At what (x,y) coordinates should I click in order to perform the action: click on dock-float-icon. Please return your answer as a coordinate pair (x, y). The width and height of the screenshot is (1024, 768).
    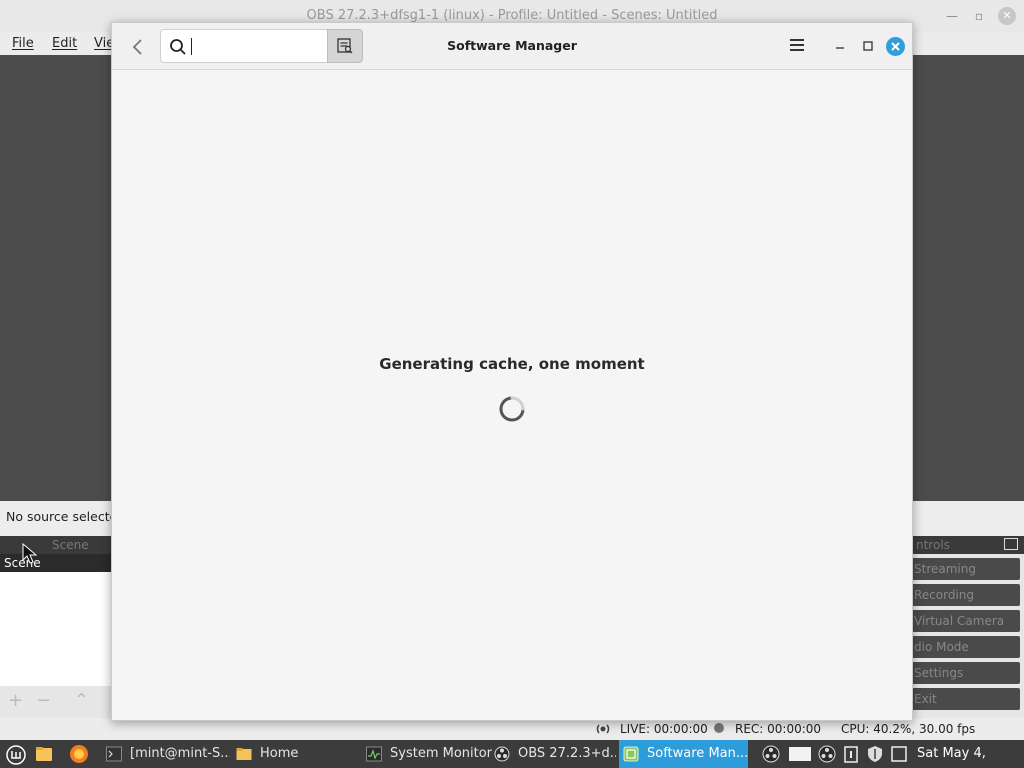
    Looking at the image, I should click on (1011, 544).